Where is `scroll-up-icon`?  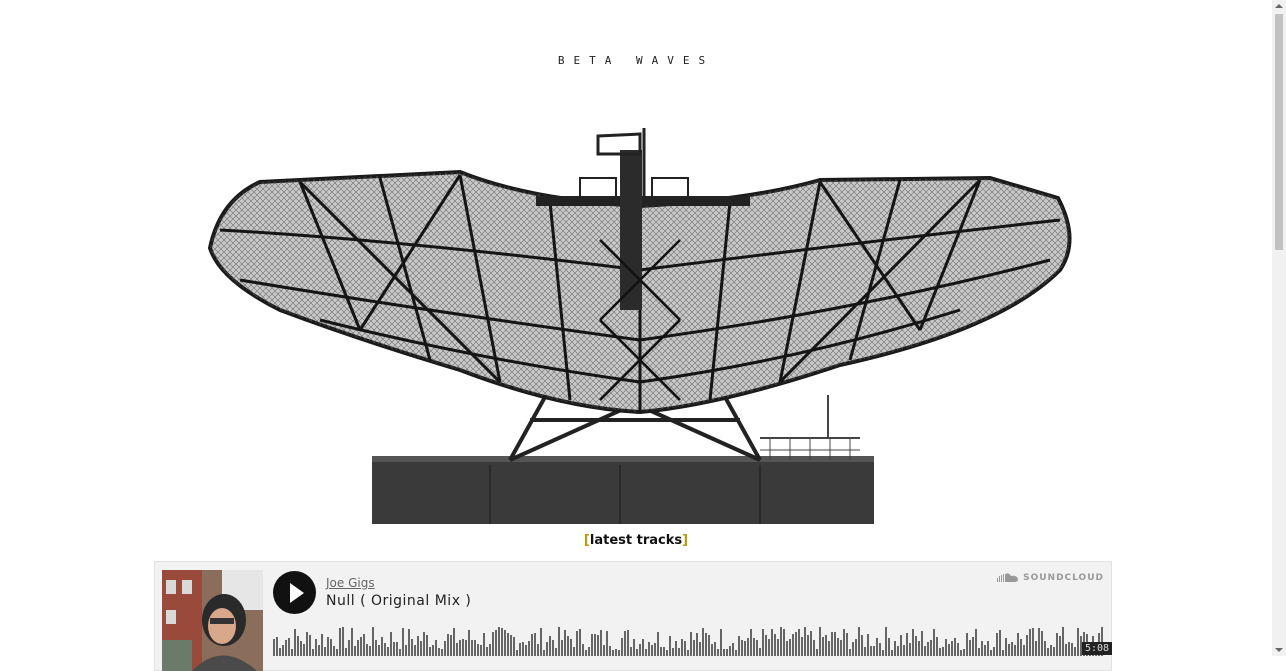 scroll-up-icon is located at coordinates (1279, 6).